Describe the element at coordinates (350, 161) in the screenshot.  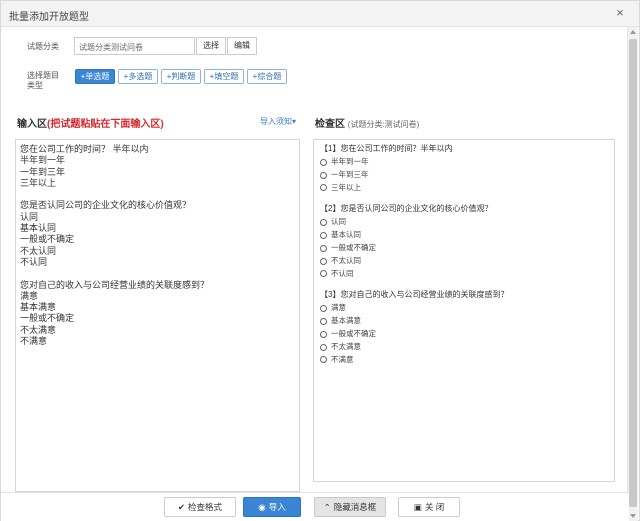
I see `preview-option-label: 半年到一年` at that location.